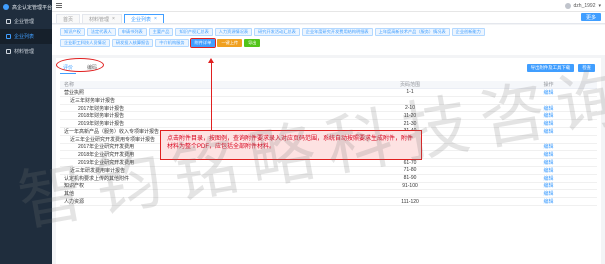  Describe the element at coordinates (106, 163) in the screenshot. I see `row-name: 2019年企业研究开发费用` at that location.